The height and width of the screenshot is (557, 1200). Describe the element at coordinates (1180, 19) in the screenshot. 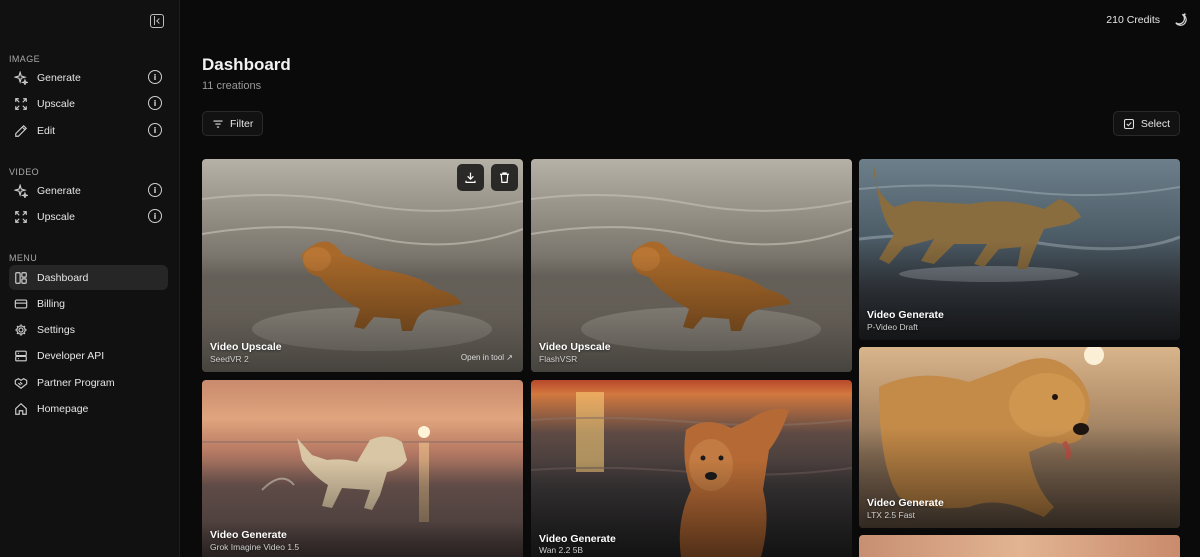

I see `theme-toggle-icon` at that location.